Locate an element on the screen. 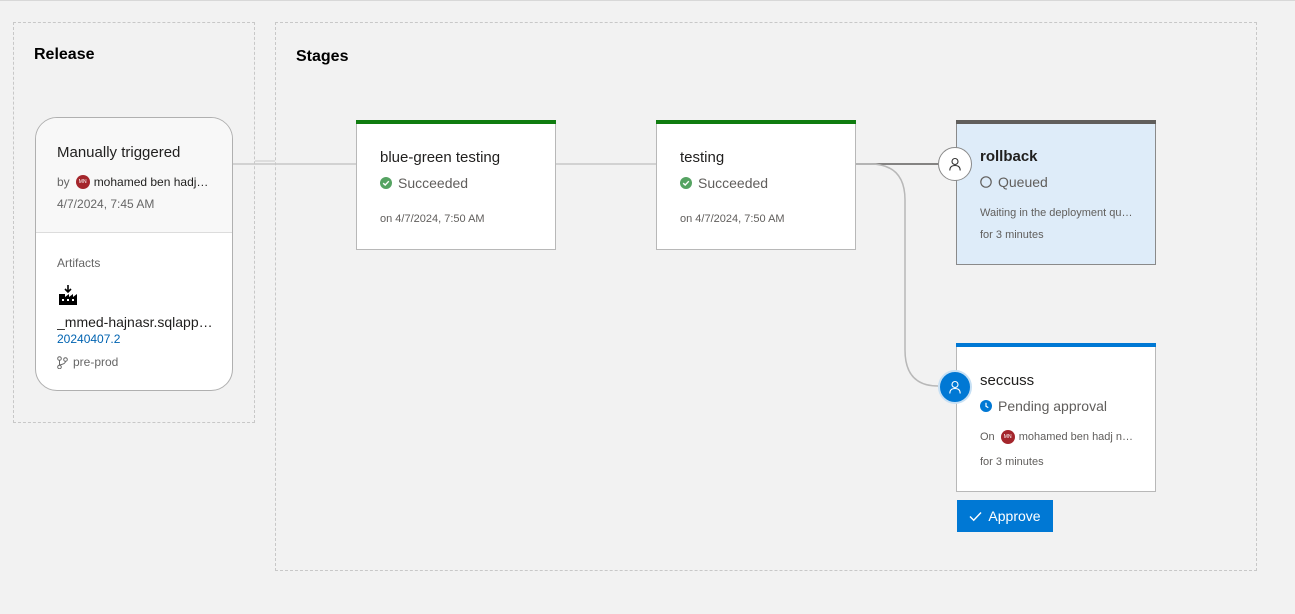 The image size is (1295, 614). rollback-approver-icon is located at coordinates (955, 164).